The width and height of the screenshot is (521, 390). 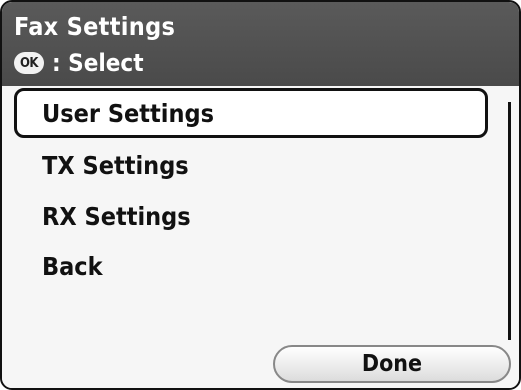 I want to click on menu-item-label: User Settings, so click(x=128, y=113).